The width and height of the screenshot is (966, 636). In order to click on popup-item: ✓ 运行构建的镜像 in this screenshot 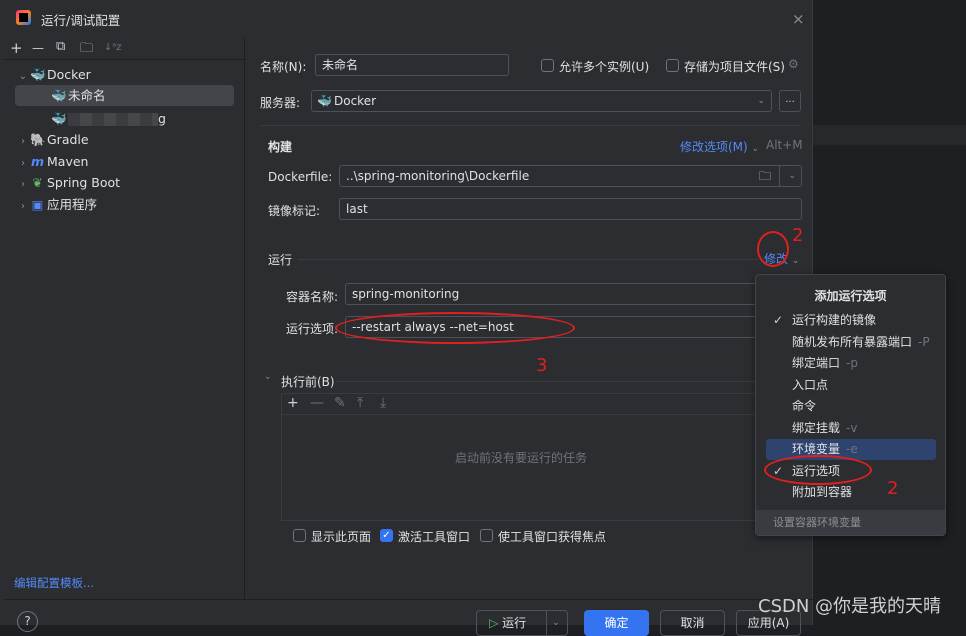, I will do `click(851, 320)`.